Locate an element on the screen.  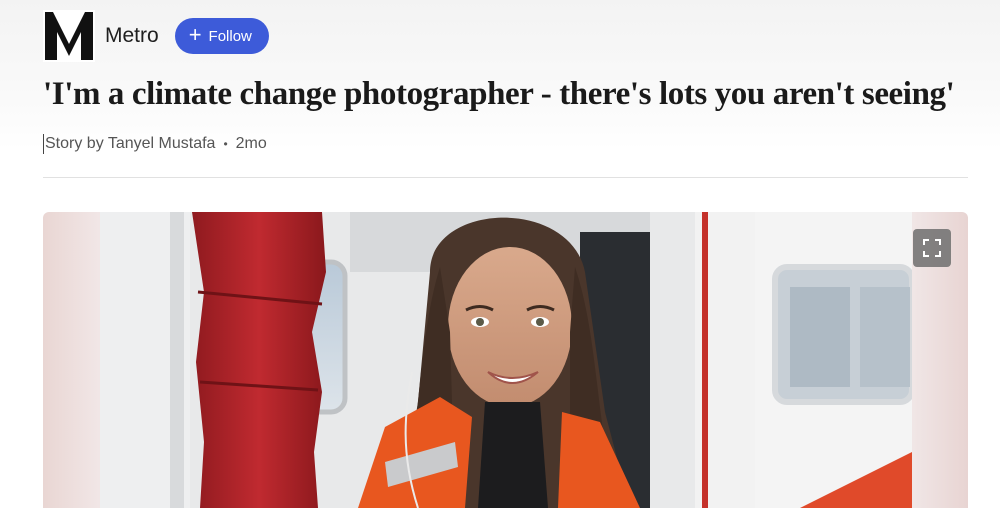
plus-icon: + is located at coordinates (195, 34).